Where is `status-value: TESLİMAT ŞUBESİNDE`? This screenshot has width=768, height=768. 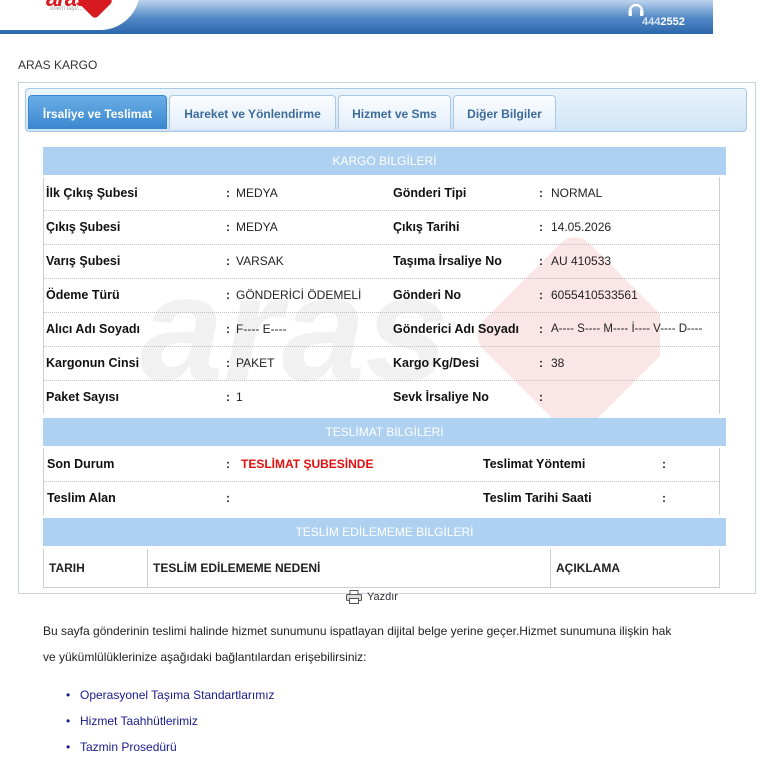 status-value: TESLİMAT ŞUBESİNDE is located at coordinates (307, 464).